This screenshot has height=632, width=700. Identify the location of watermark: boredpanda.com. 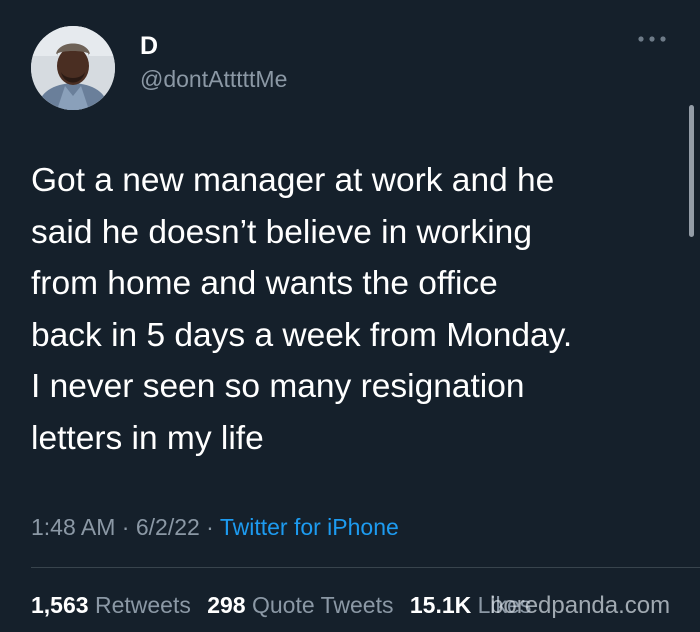
(580, 605).